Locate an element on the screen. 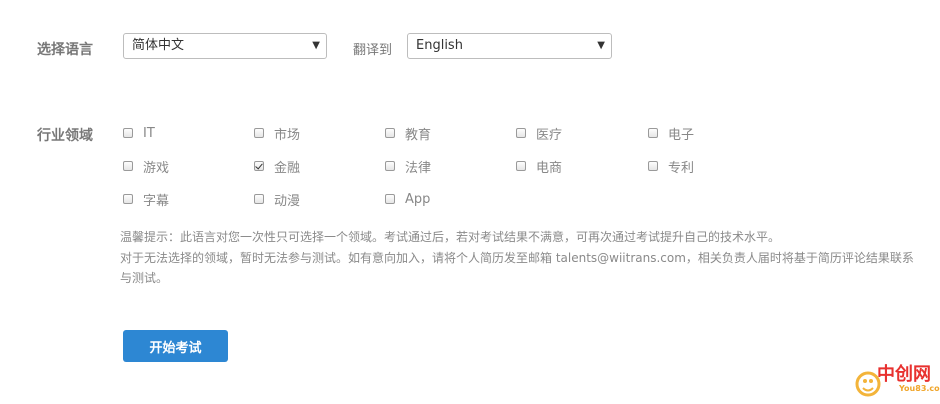 This screenshot has height=404, width=940. watermark-logo: 中创网 You83.com is located at coordinates (897, 382).